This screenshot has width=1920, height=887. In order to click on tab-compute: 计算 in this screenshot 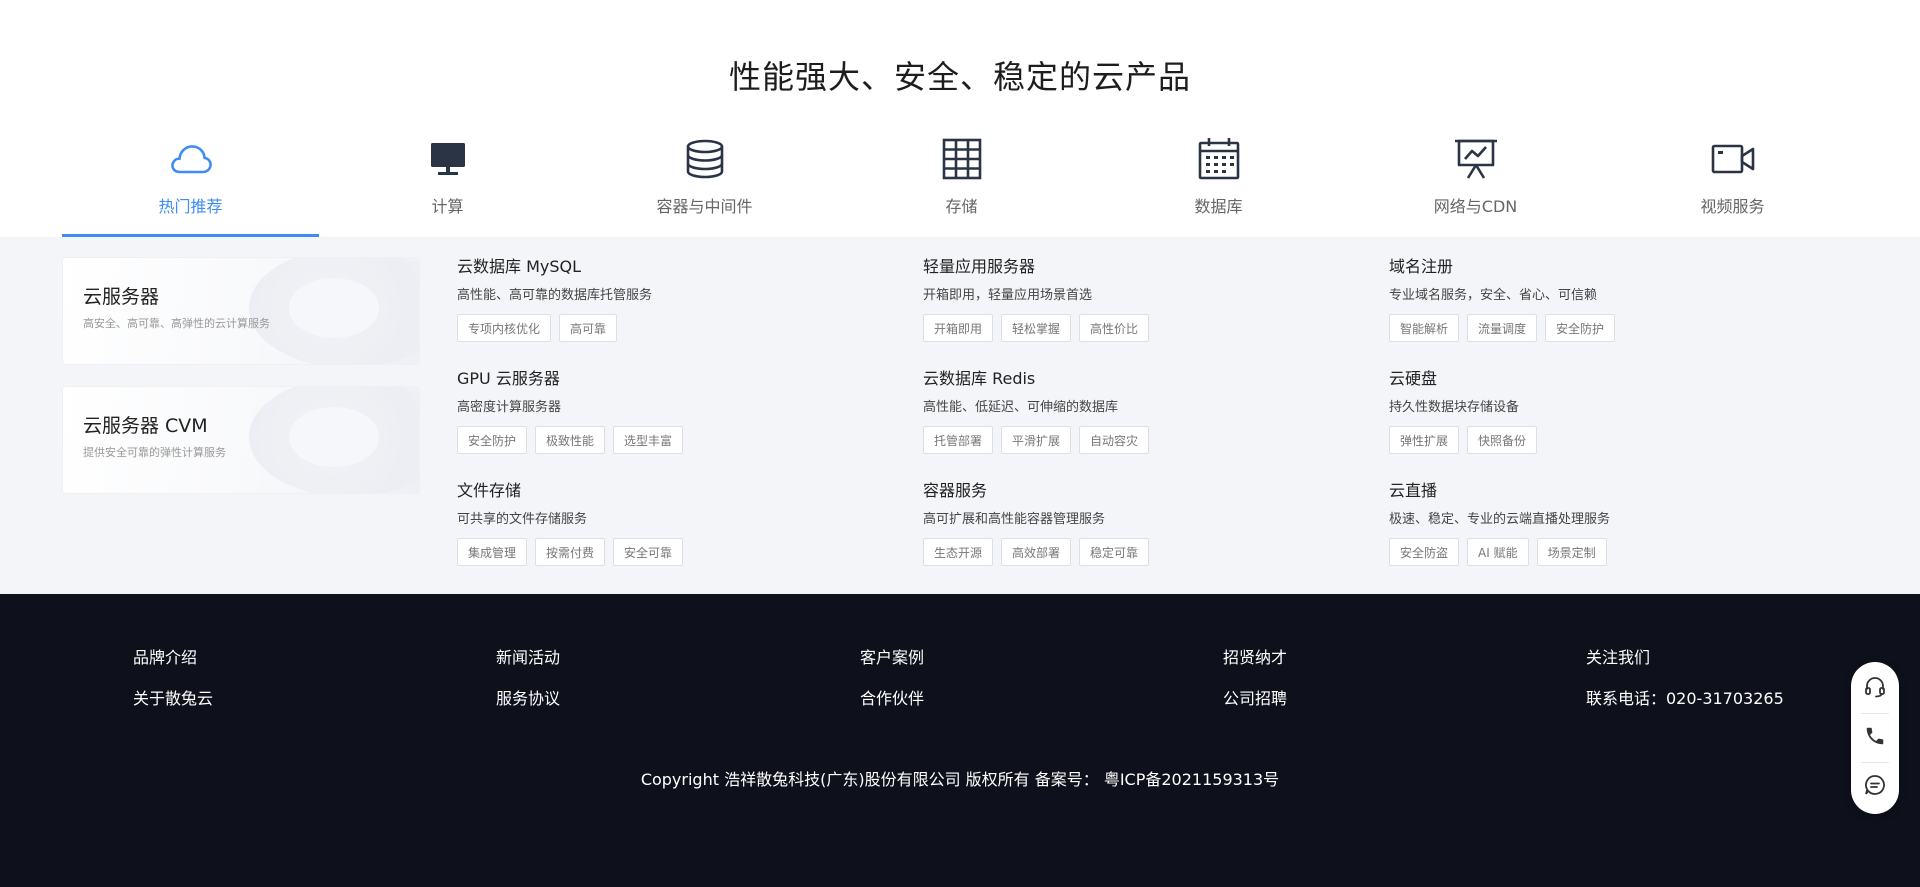, I will do `click(447, 183)`.